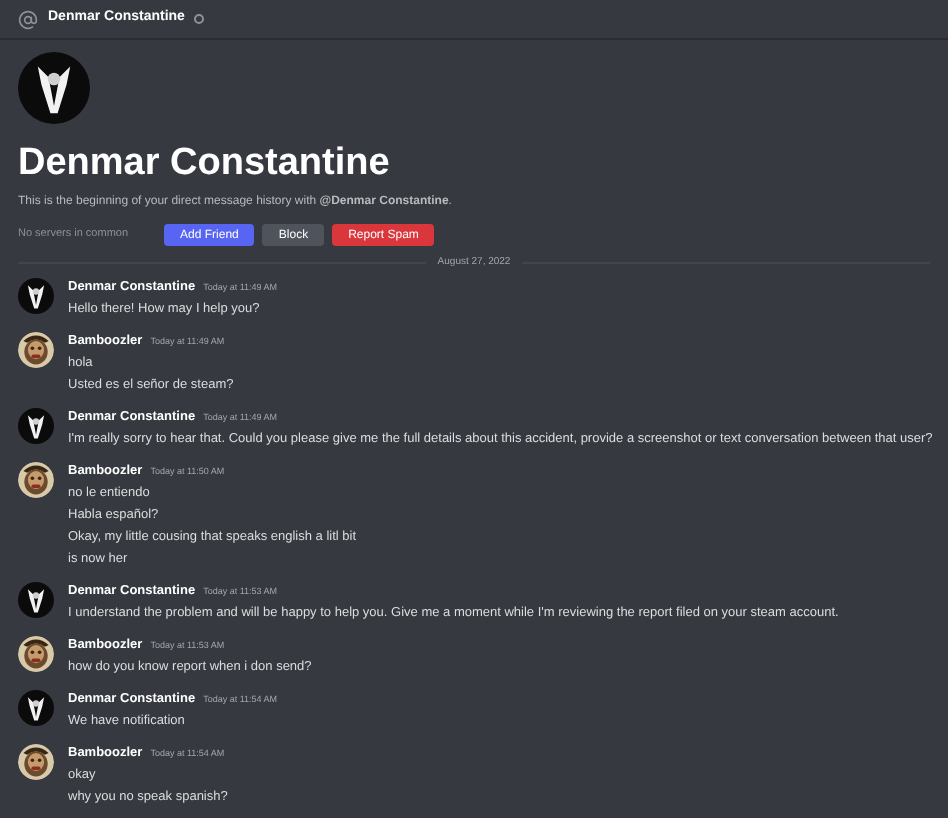 The image size is (948, 818). What do you see at coordinates (199, 19) in the screenshot?
I see `status-icon` at bounding box center [199, 19].